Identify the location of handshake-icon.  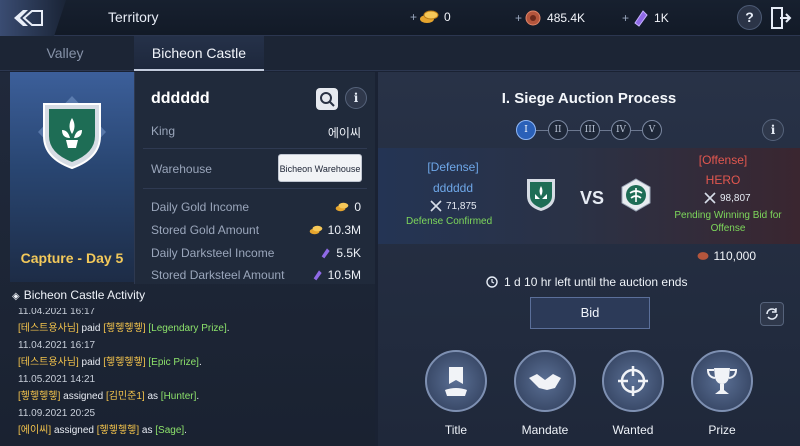
(545, 382).